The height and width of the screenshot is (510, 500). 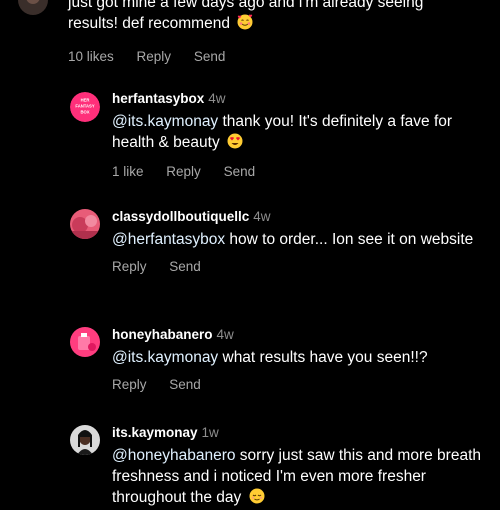 I want to click on smiling-face-with-hearts-icon, so click(x=245, y=25).